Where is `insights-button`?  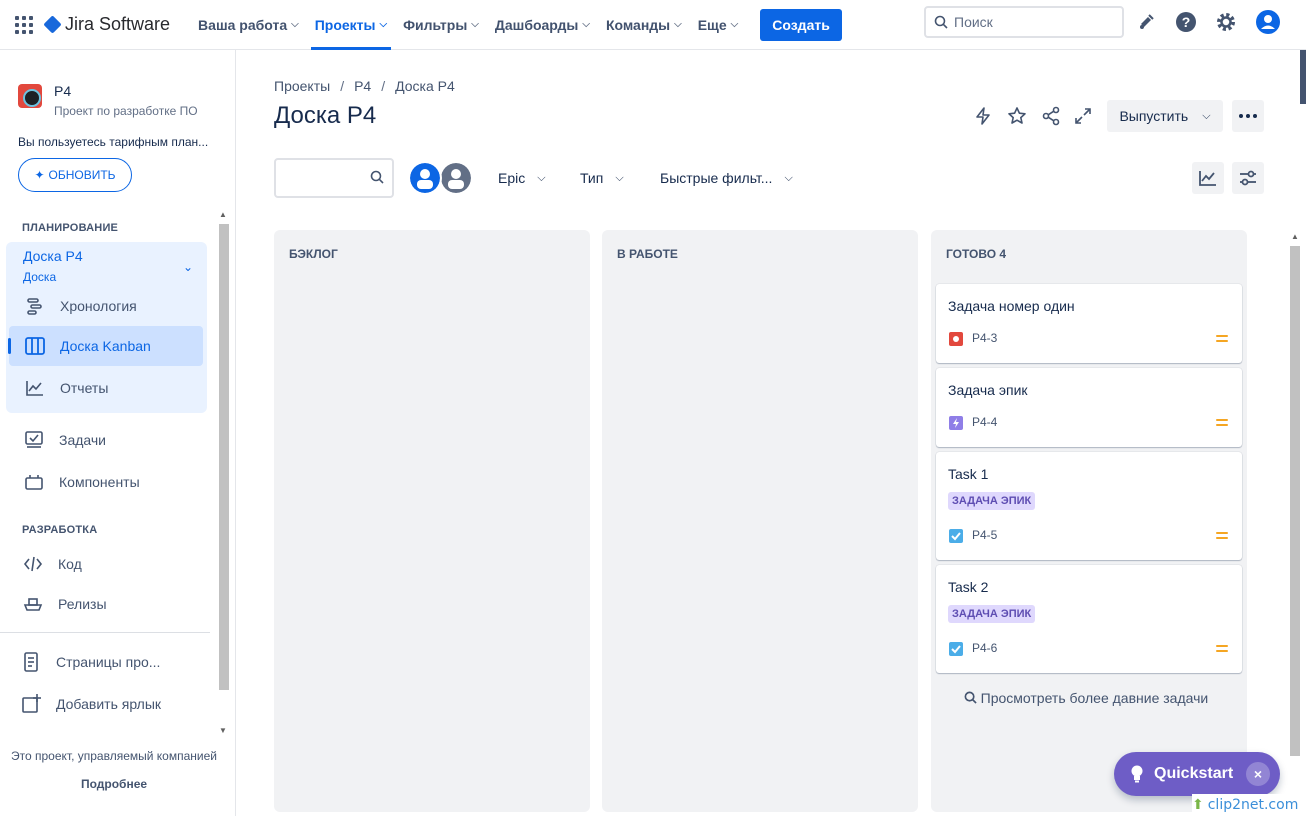
insights-button is located at coordinates (1208, 178).